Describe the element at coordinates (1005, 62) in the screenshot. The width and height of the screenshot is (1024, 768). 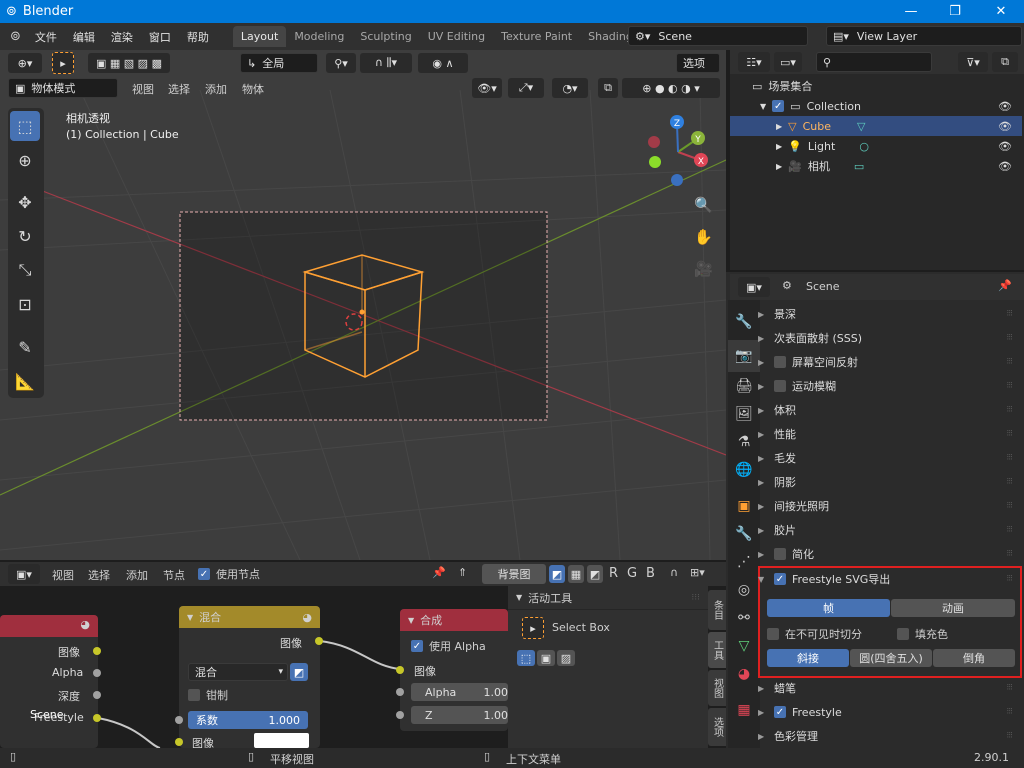
I see `new-collection-icon: ⧉` at that location.